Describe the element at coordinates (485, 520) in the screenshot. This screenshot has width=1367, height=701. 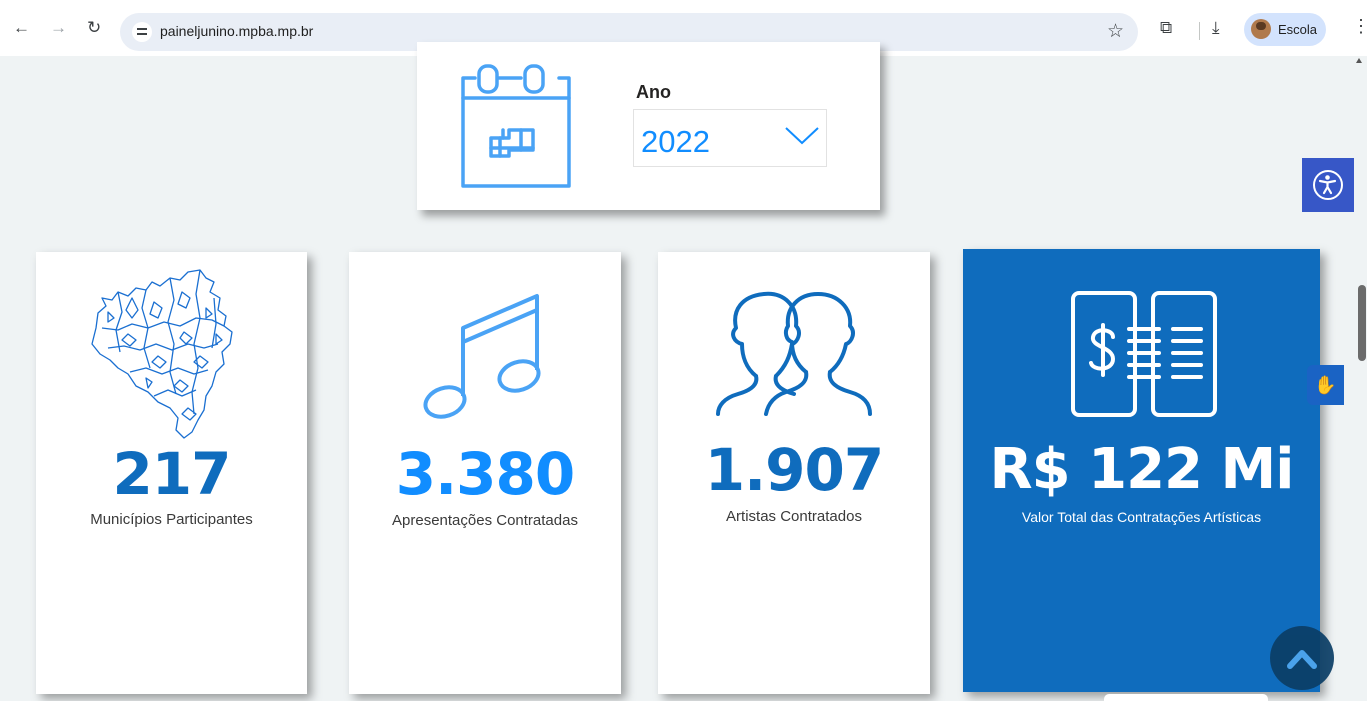
I see `kpi-label-apresentacoes: Apresentações Contratadas` at that location.